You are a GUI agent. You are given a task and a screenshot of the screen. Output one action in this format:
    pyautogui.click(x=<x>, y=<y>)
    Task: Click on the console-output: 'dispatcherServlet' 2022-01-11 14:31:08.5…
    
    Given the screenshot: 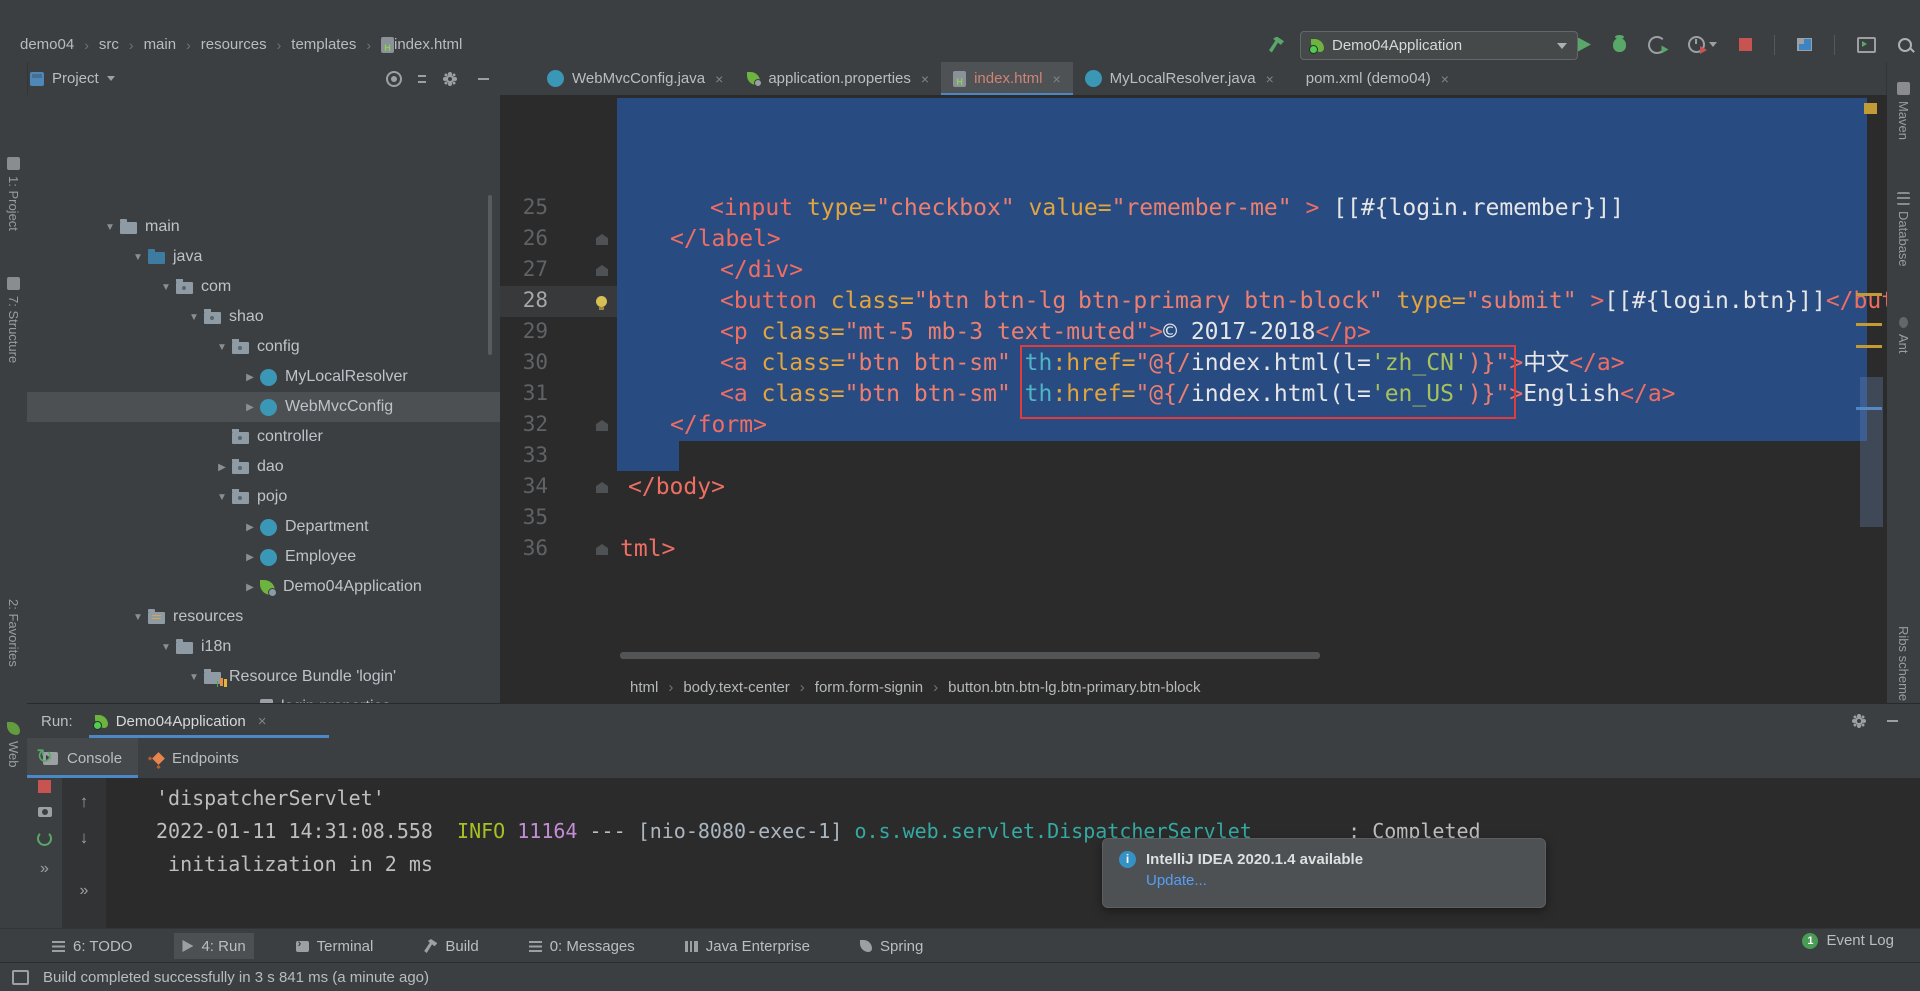 What is the action you would take?
    pyautogui.click(x=1013, y=853)
    